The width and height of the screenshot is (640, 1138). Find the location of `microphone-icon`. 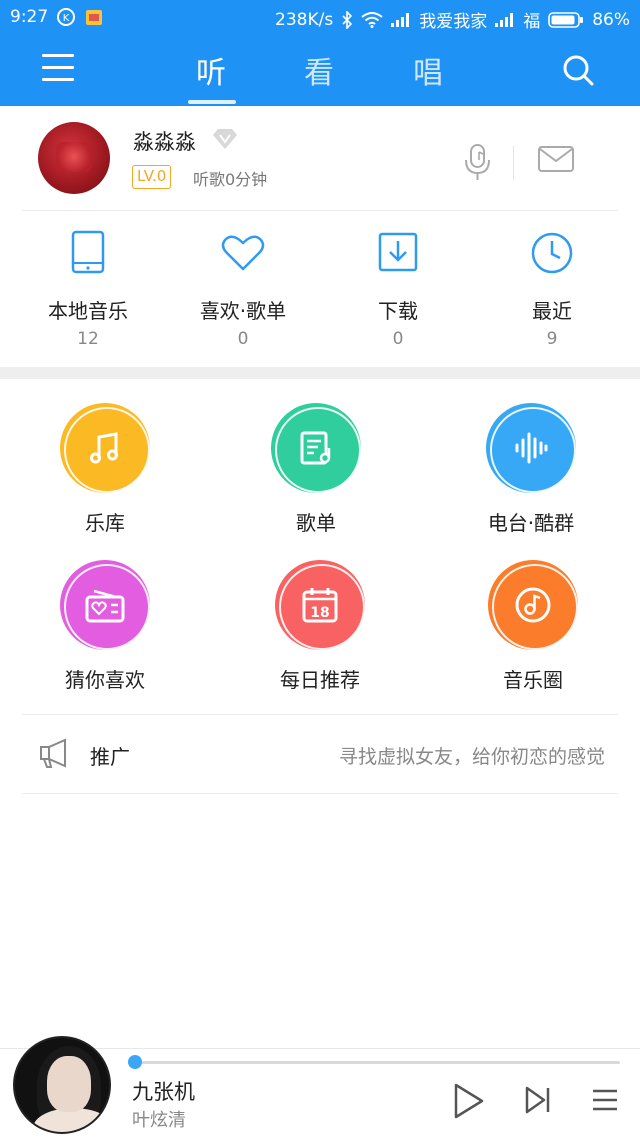

microphone-icon is located at coordinates (478, 164).